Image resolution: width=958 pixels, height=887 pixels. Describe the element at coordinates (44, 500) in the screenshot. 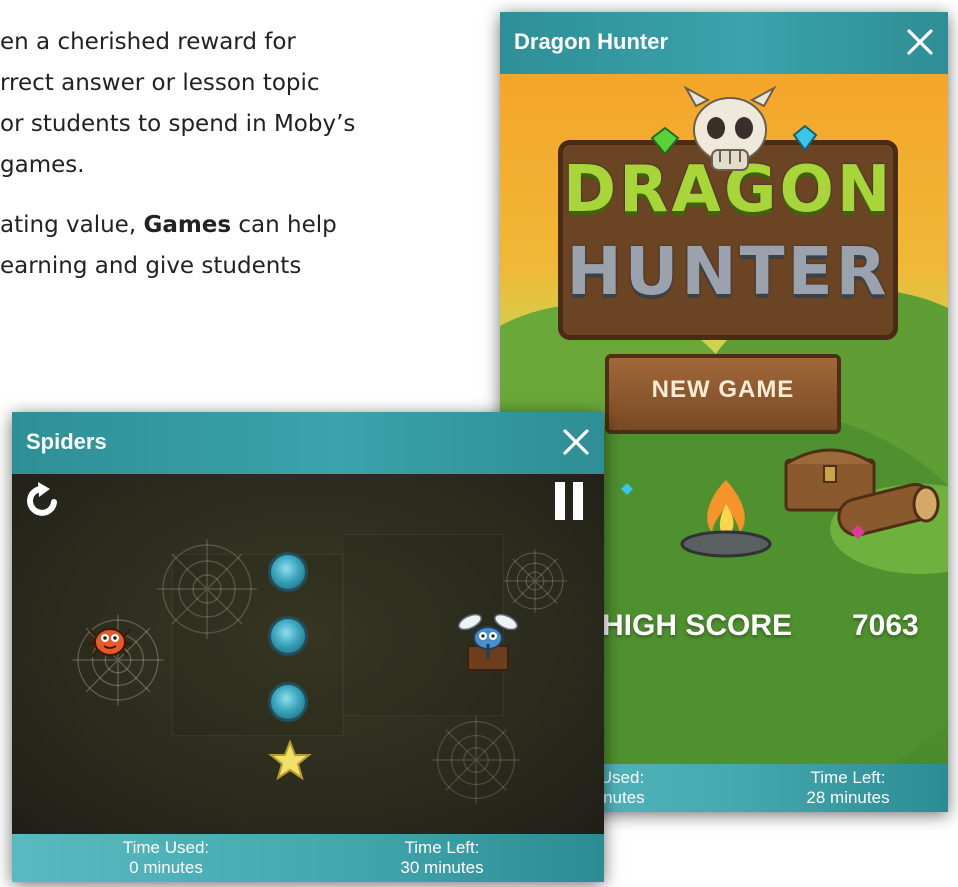

I see `restart-icon` at that location.